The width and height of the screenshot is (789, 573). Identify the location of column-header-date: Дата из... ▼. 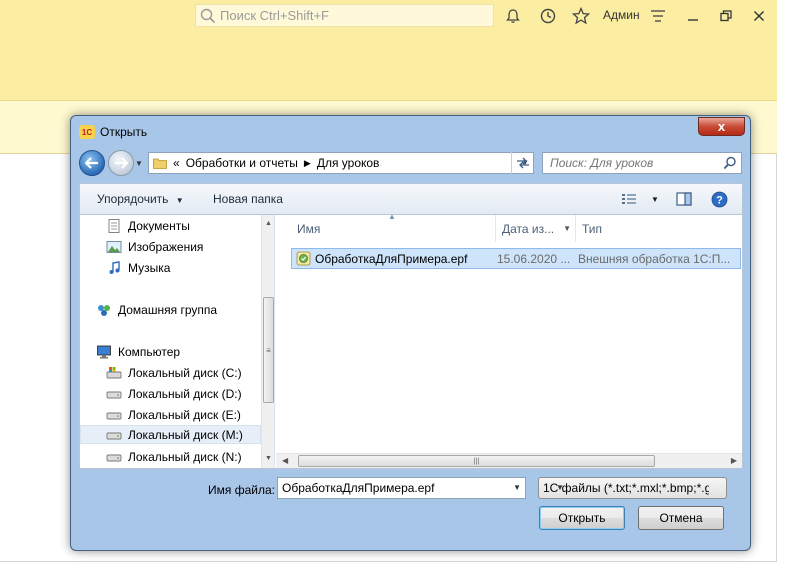
(536, 228).